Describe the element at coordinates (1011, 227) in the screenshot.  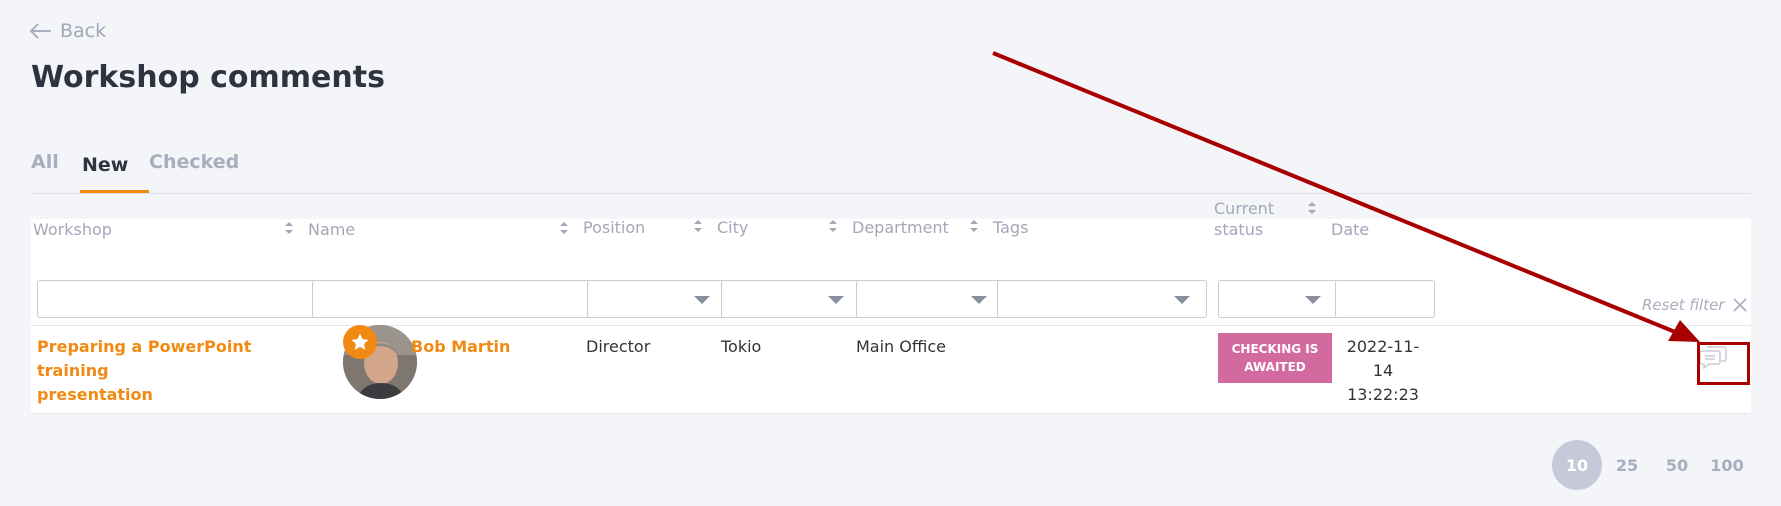
I see `tags-header-label: Tags` at that location.